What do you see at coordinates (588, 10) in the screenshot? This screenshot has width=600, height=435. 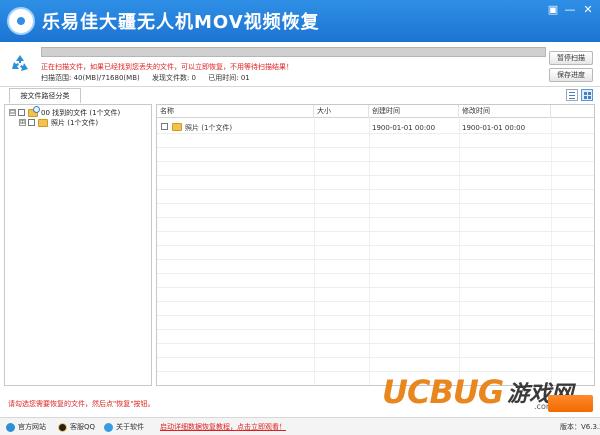 I see `close-button: ✕` at bounding box center [588, 10].